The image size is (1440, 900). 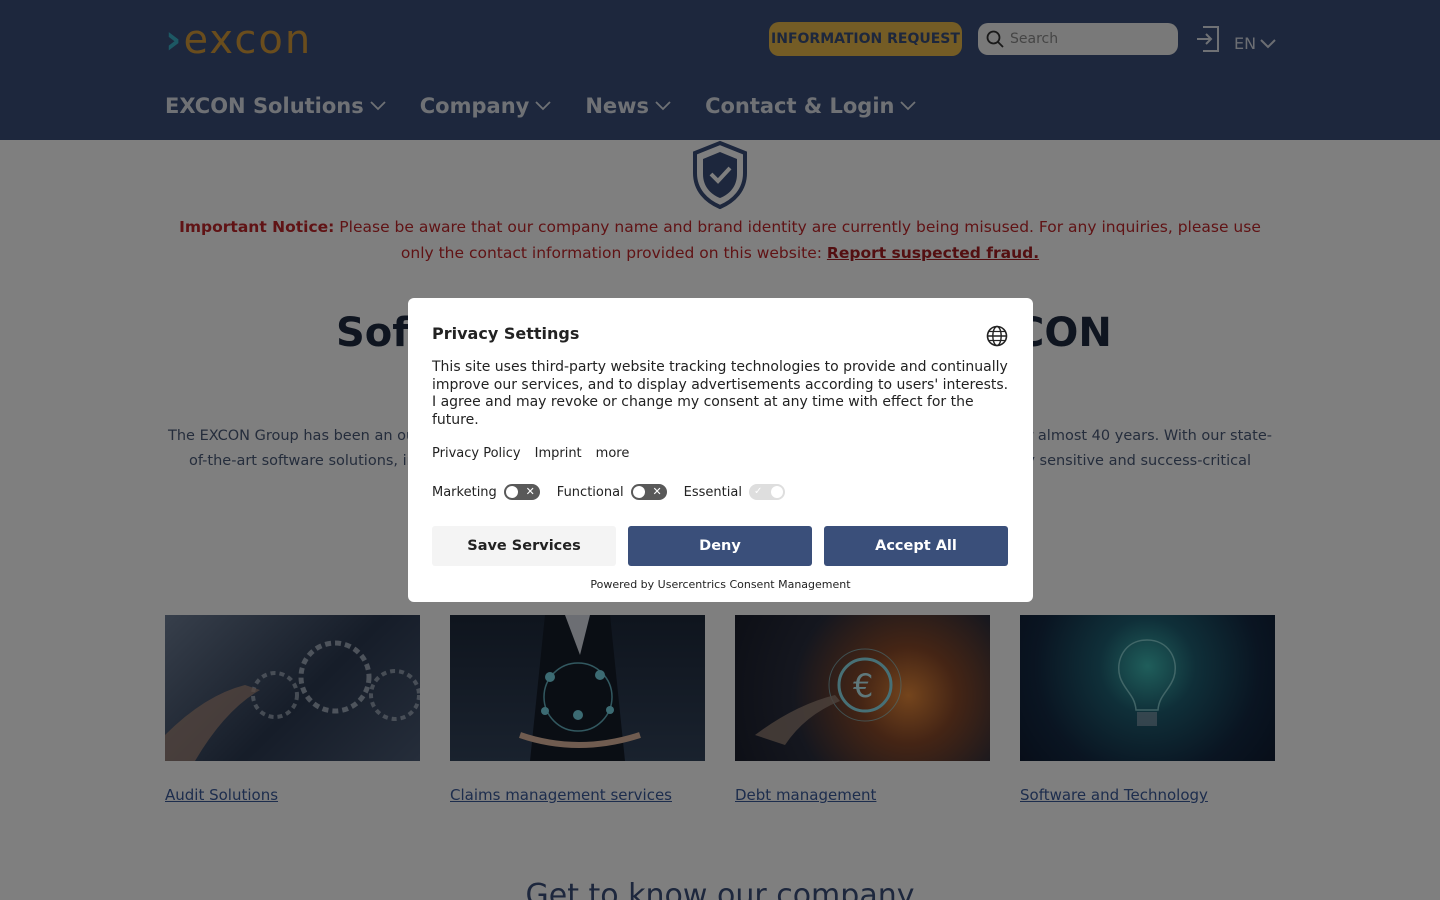 I want to click on more-link: more, so click(x=613, y=453).